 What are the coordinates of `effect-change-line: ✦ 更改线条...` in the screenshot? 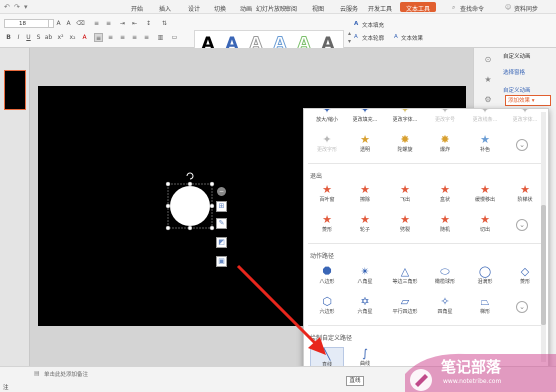 It's located at (485, 118).